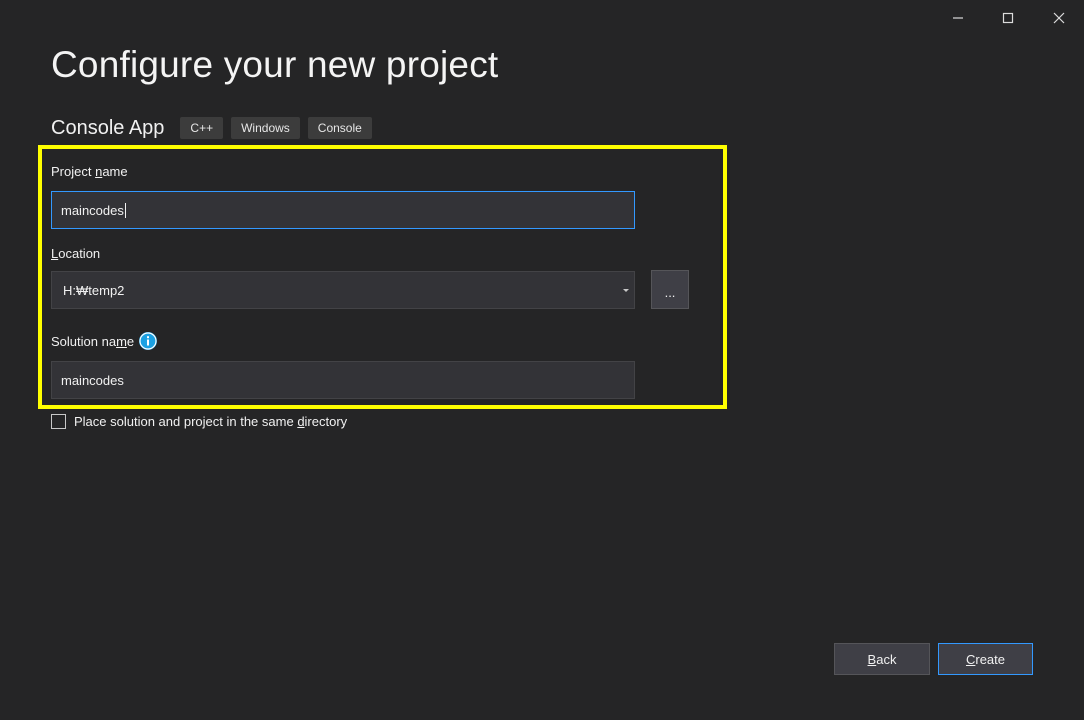 The height and width of the screenshot is (720, 1084). Describe the element at coordinates (265, 128) in the screenshot. I see `tag-platform: Windows` at that location.